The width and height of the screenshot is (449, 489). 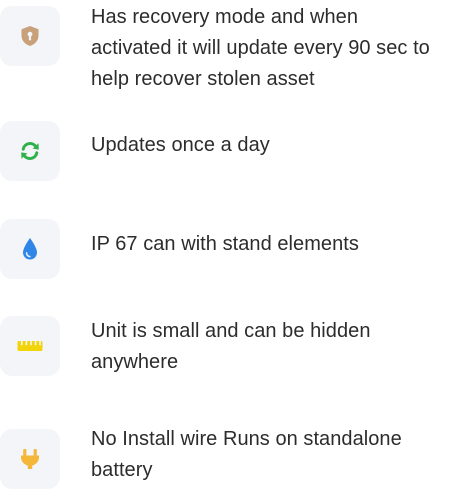 I want to click on ruler-icon, so click(x=30, y=346).